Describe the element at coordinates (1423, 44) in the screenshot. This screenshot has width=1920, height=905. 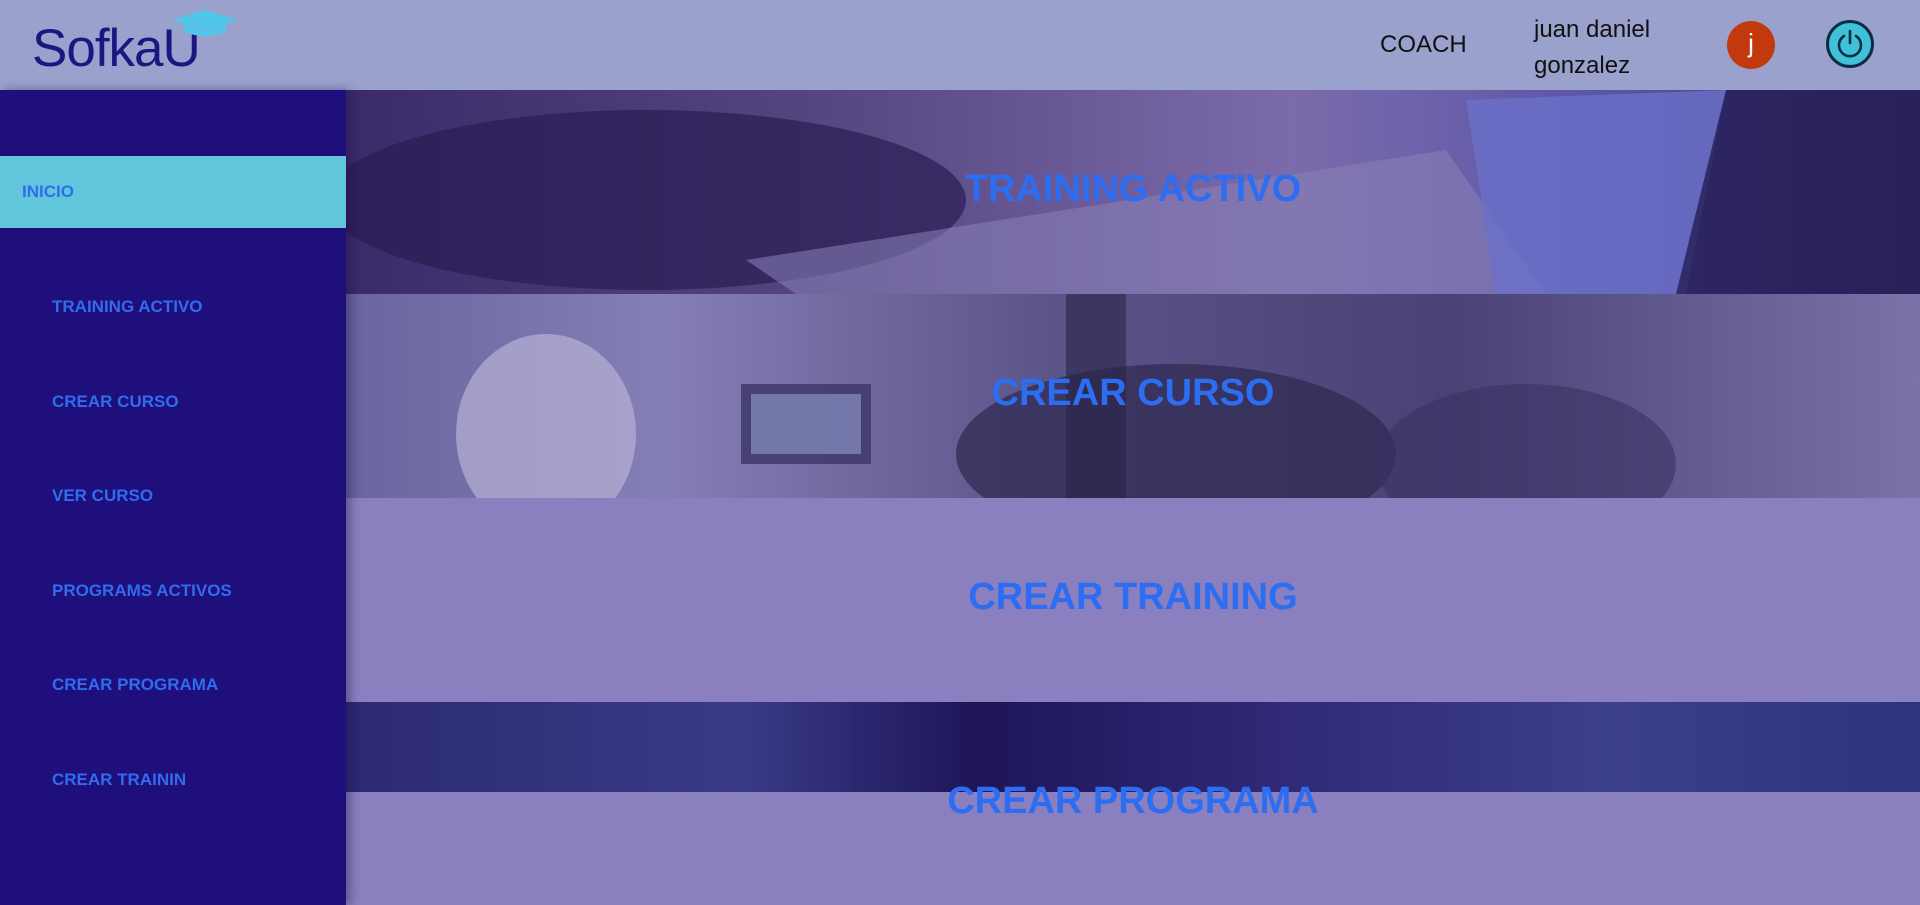
I see `user-role: COACH` at that location.